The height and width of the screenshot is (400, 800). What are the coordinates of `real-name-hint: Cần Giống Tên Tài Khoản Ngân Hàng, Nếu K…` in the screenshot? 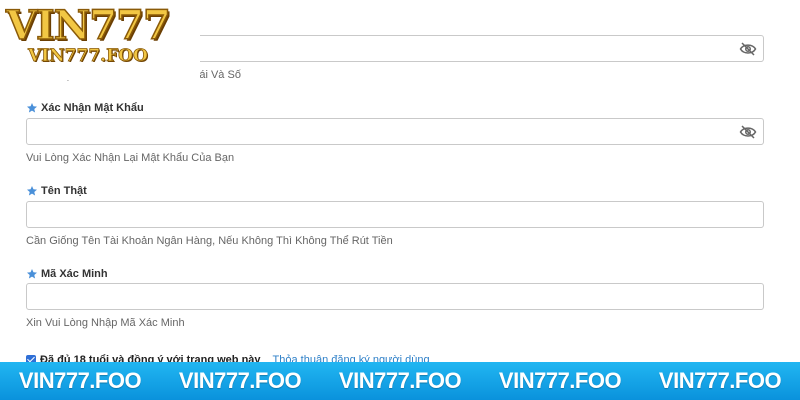 It's located at (209, 241).